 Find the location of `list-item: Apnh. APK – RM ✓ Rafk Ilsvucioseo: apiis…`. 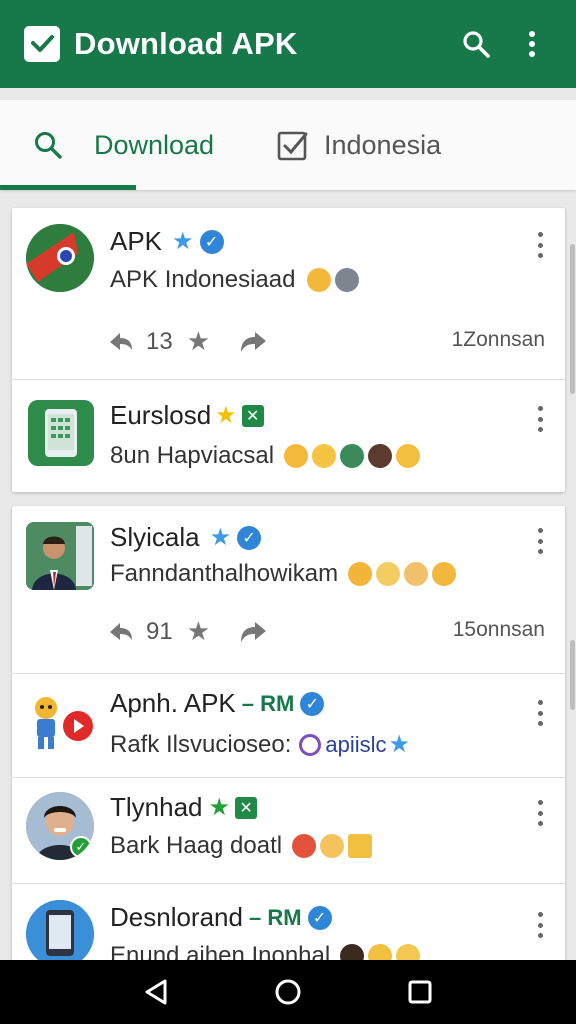

list-item: Apnh. APK – RM ✓ Rafk Ilsvucioseo: apiis… is located at coordinates (288, 726).